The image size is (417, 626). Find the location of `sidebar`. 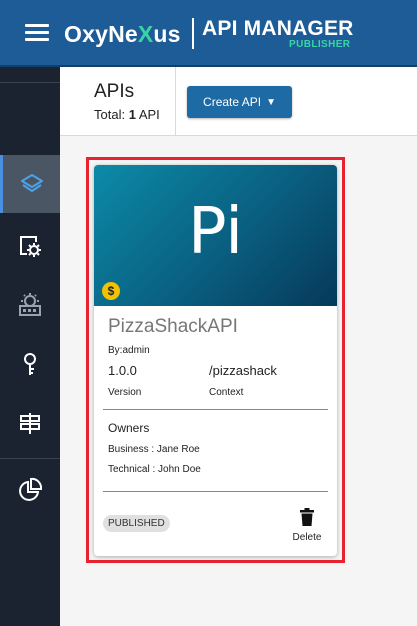

sidebar is located at coordinates (30, 346).